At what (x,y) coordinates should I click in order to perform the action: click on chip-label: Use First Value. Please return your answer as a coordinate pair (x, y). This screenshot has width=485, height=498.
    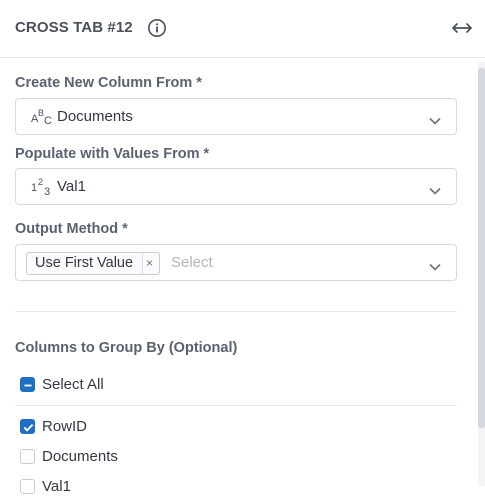
    Looking at the image, I should click on (84, 263).